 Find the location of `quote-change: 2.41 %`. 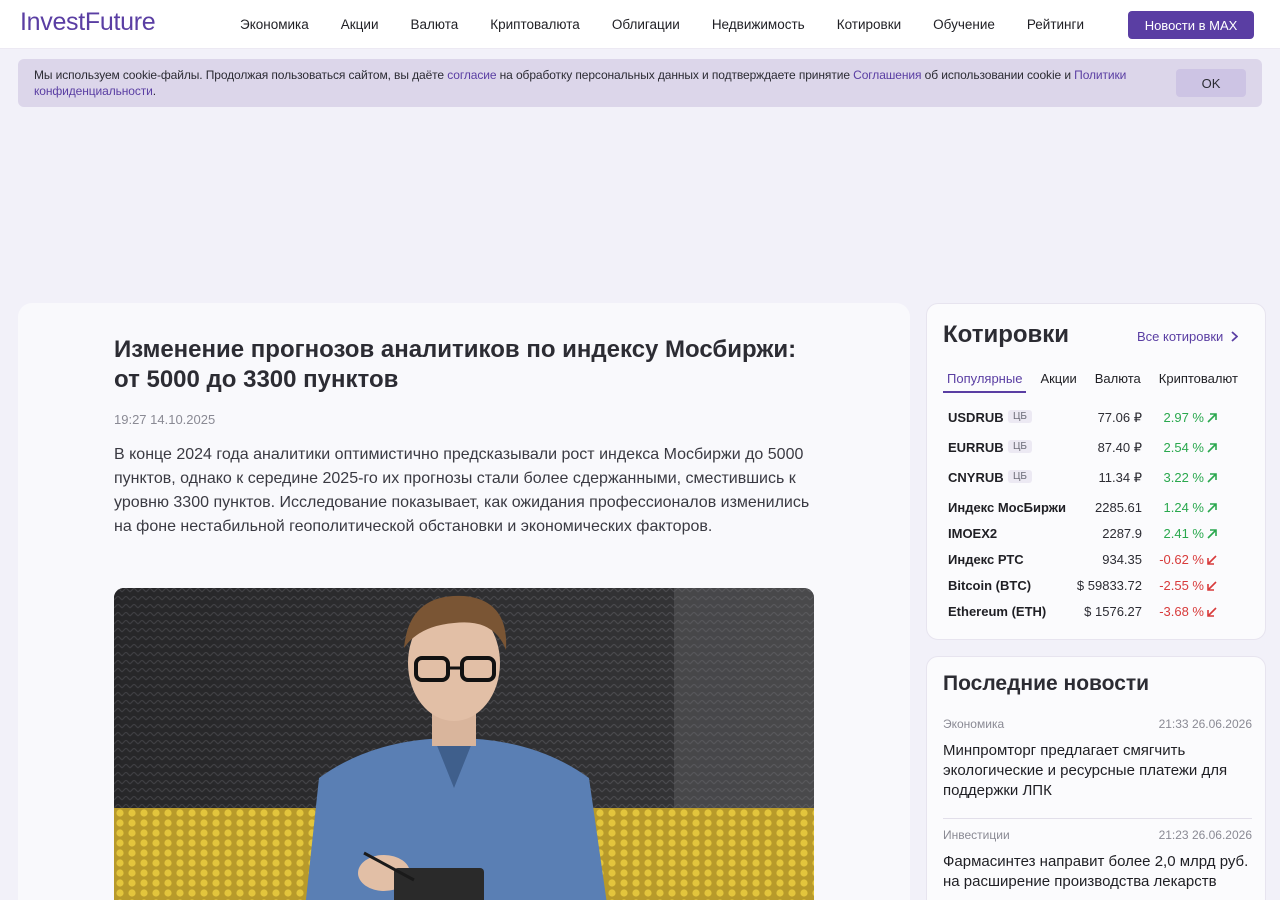

quote-change: 2.41 % is located at coordinates (1183, 533).